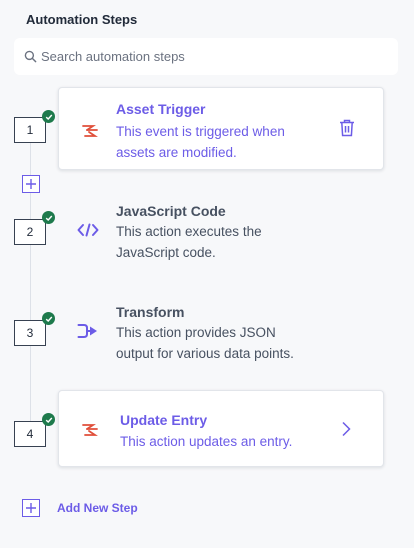  Describe the element at coordinates (30, 130) in the screenshot. I see `step-number: 1` at that location.